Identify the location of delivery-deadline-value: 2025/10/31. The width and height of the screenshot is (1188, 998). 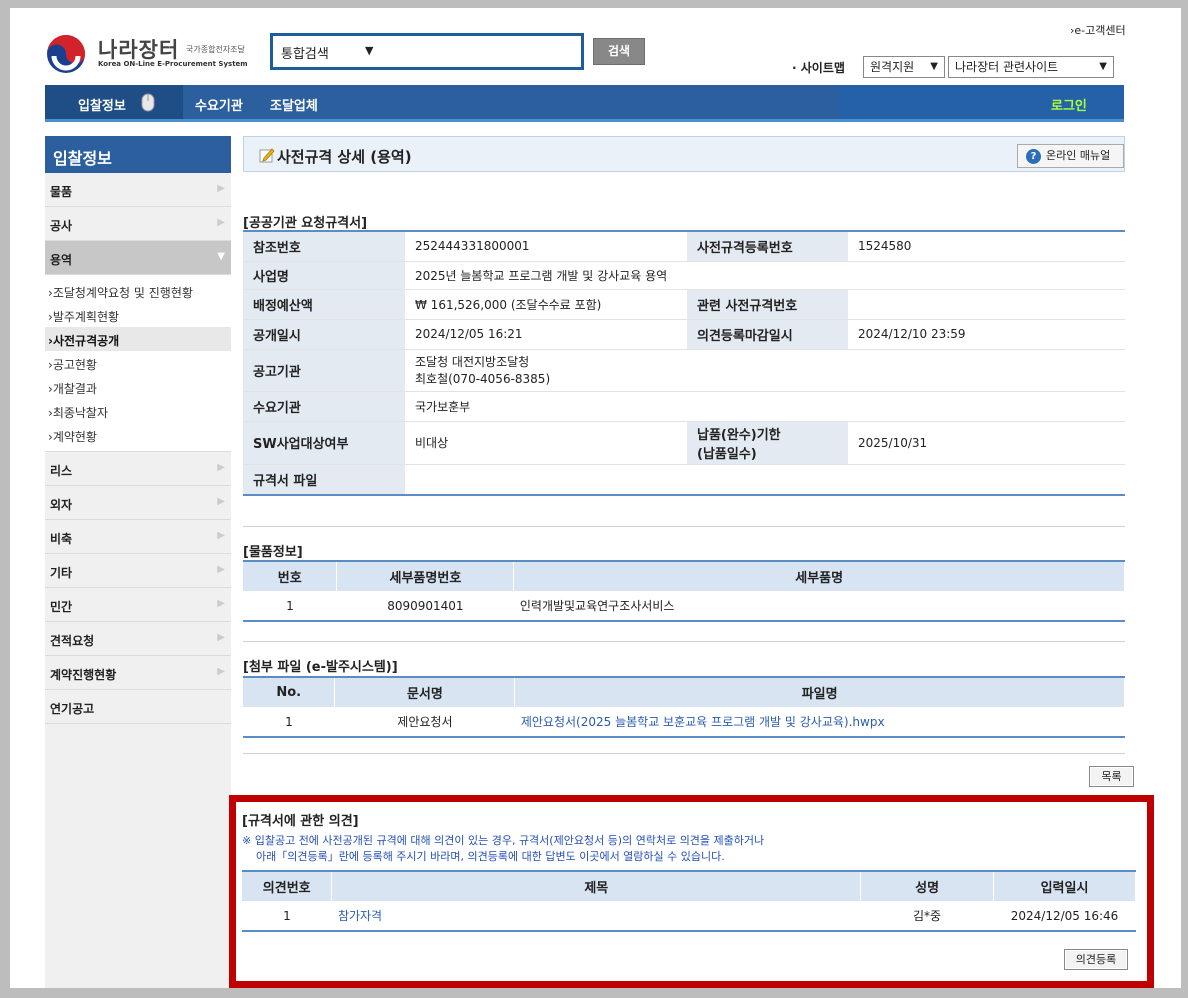
(986, 443).